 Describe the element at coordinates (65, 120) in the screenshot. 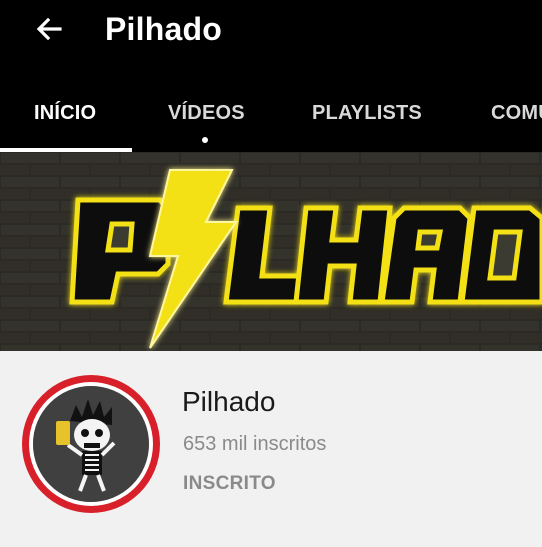

I see `tab-inicio: INÍCIO` at that location.